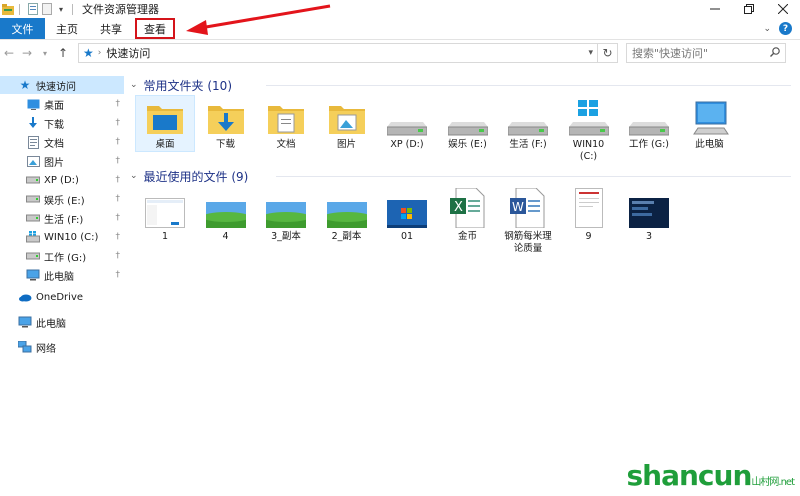  I want to click on folder-item-label: 工作 (G:), so click(649, 144).